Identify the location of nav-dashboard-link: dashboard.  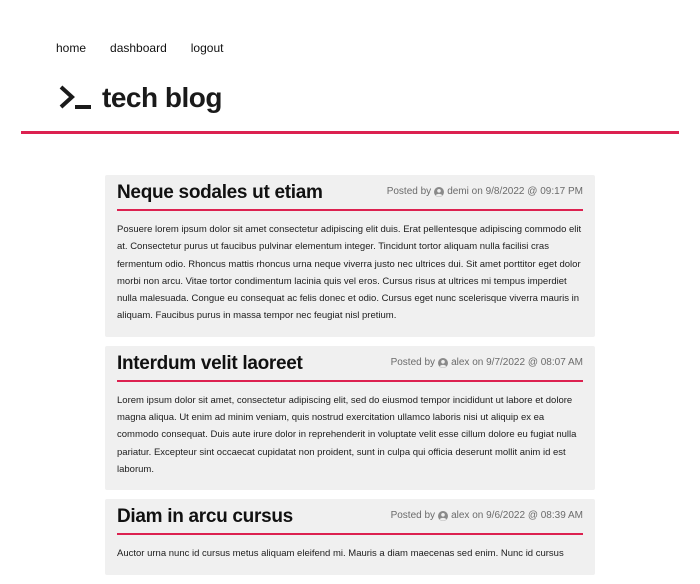
(138, 48).